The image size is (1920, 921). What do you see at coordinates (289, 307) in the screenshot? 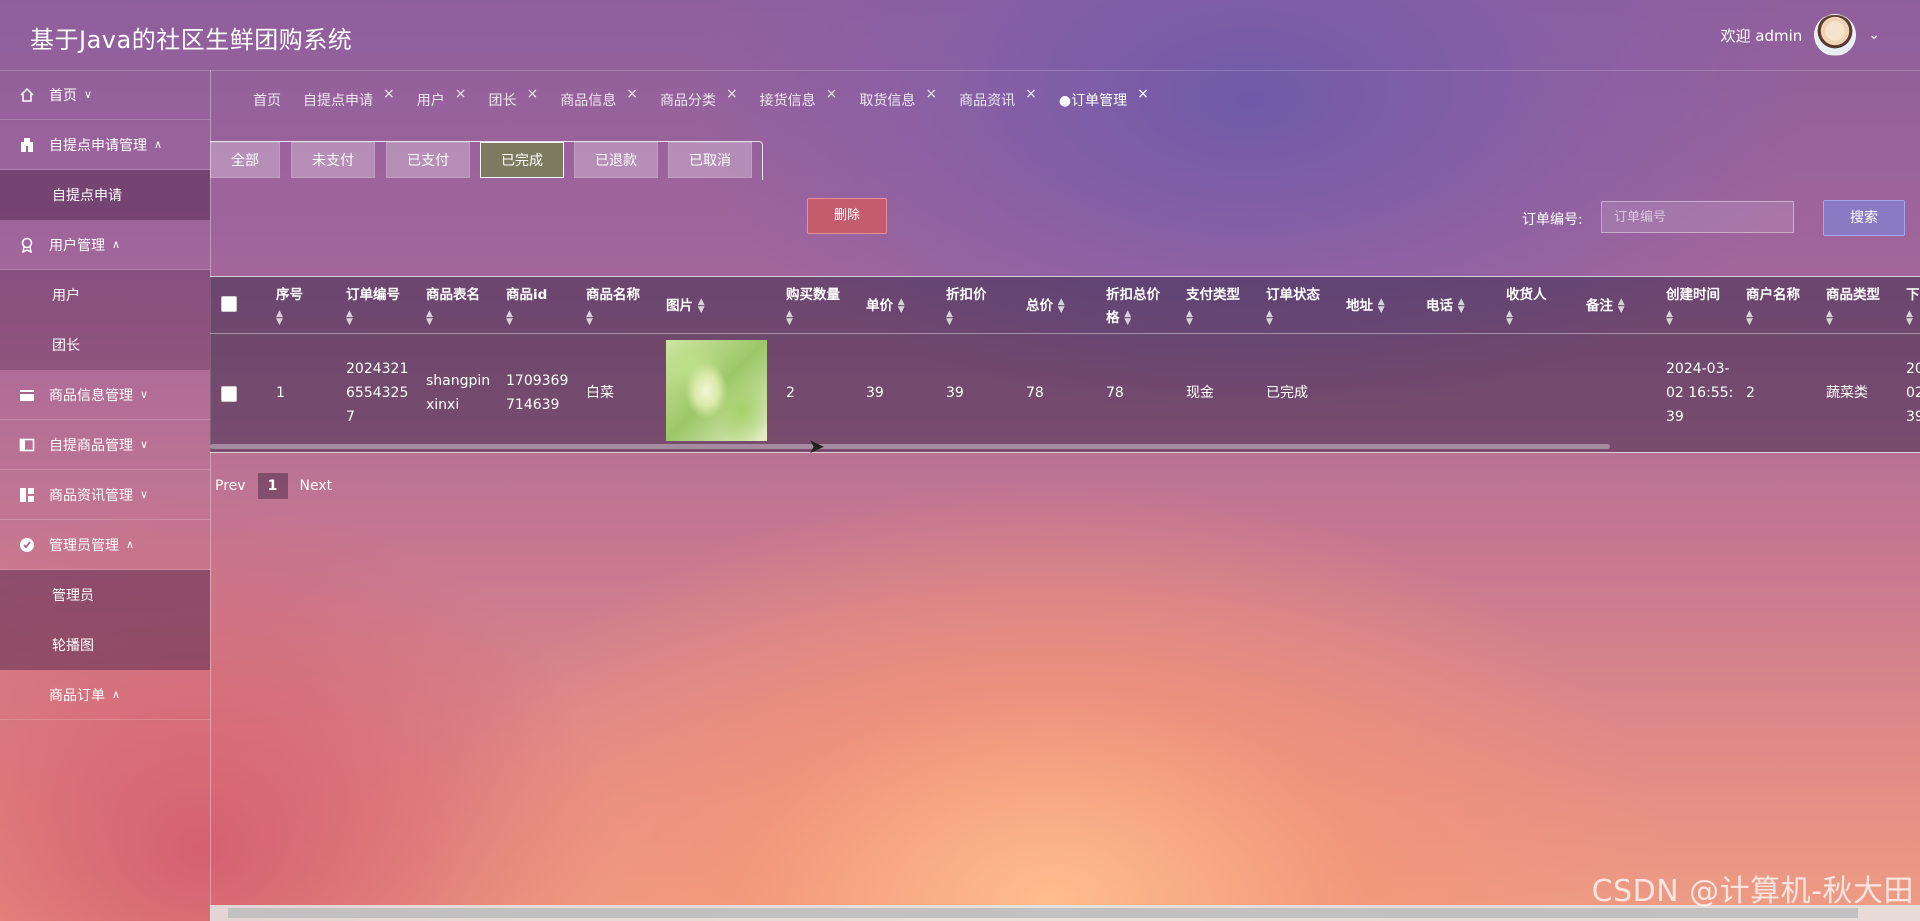
I see `column-header: 序号 ▲ ▼` at bounding box center [289, 307].